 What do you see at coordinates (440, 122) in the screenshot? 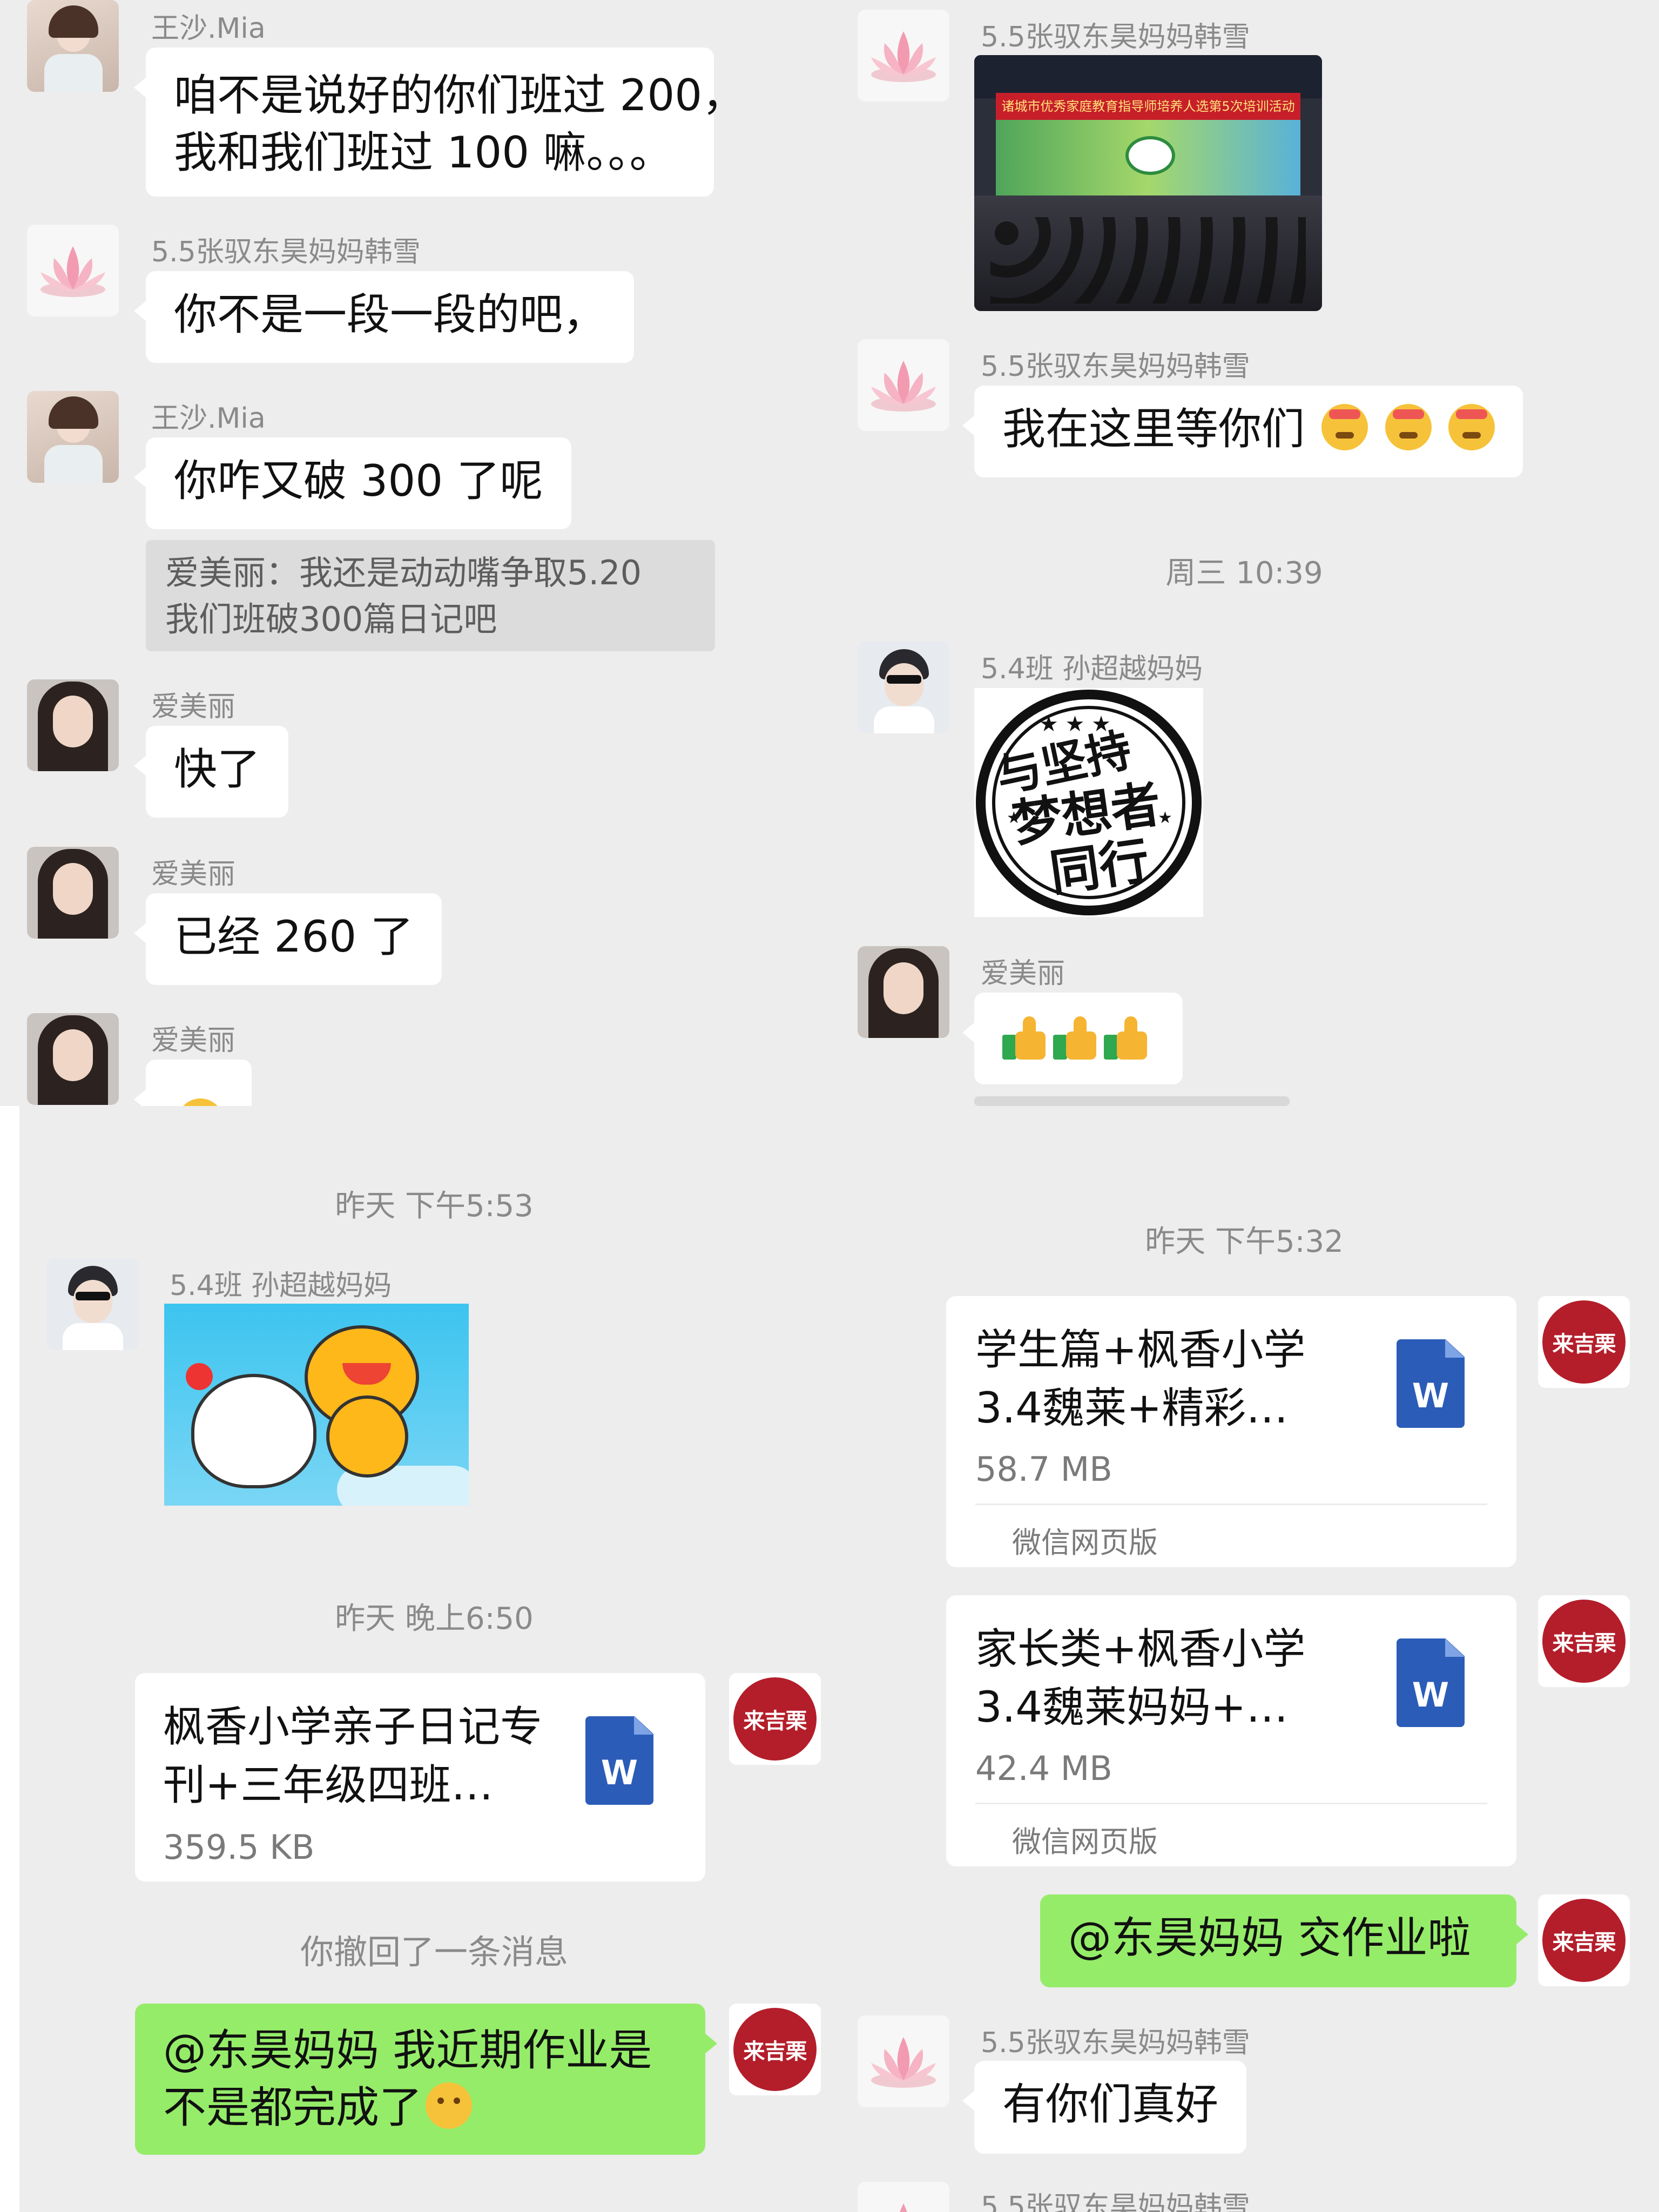
I see `message-bubble: 咱不是说好的你们班过 200， 我和我们班过 100 嘛。。。` at bounding box center [440, 122].